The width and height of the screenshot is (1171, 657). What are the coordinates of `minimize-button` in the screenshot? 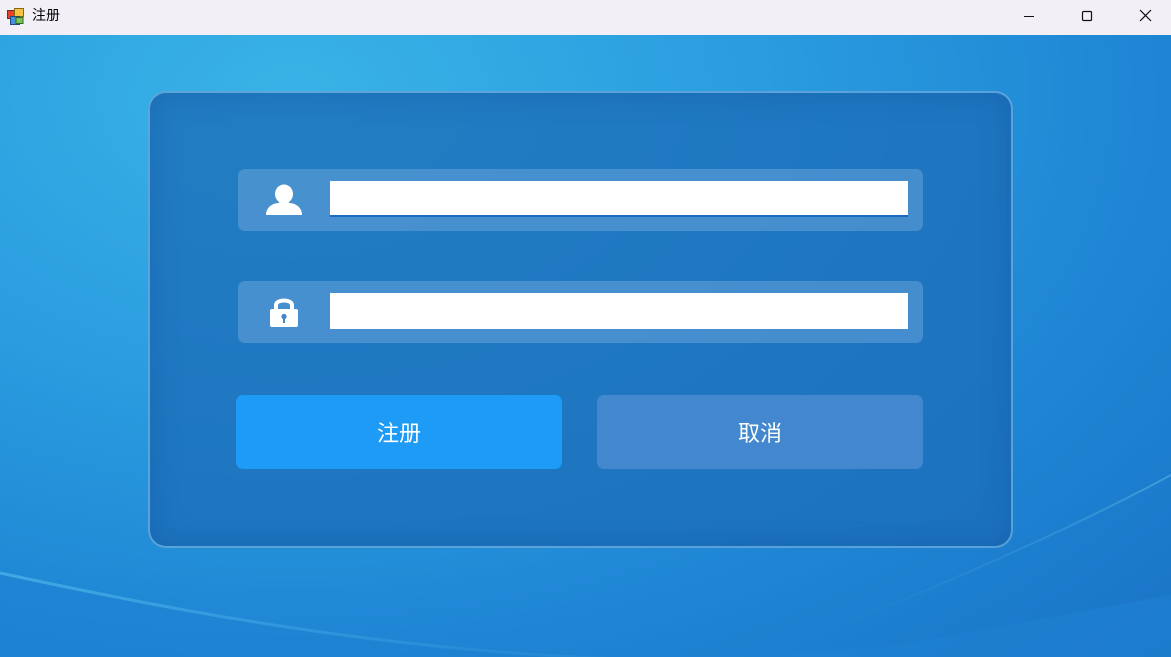 It's located at (1029, 16).